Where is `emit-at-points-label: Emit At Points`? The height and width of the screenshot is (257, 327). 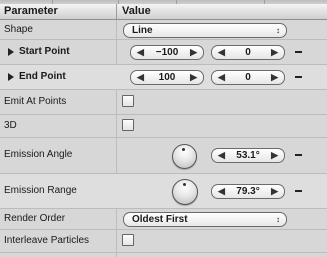 emit-at-points-label: Emit At Points is located at coordinates (35, 101).